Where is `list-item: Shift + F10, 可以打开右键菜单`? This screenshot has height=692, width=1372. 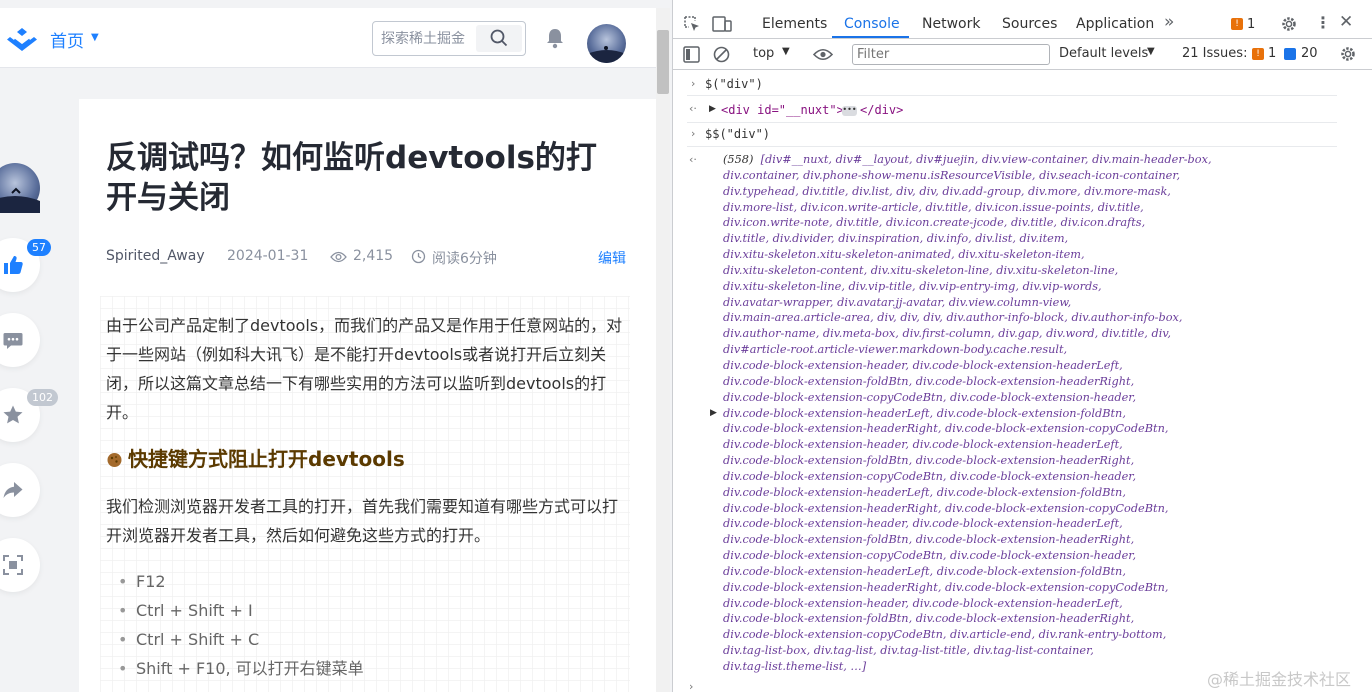 list-item: Shift + F10, 可以打开右键菜单 is located at coordinates (241, 668).